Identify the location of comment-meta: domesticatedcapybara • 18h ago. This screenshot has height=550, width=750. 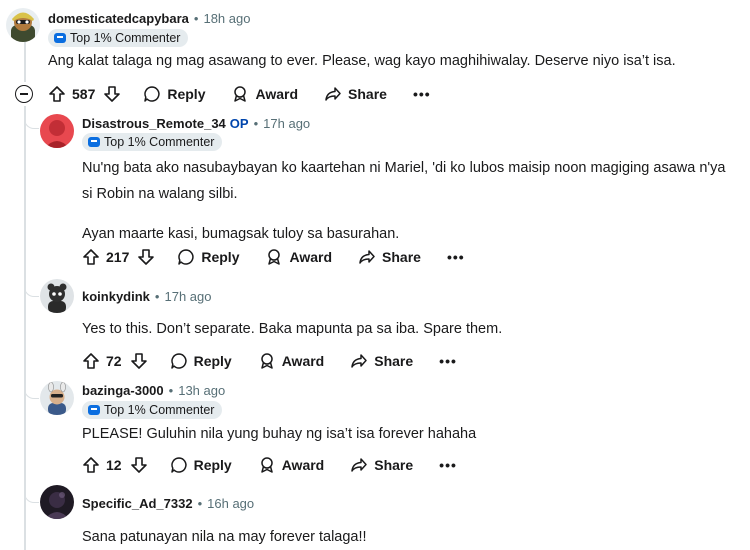
(149, 18).